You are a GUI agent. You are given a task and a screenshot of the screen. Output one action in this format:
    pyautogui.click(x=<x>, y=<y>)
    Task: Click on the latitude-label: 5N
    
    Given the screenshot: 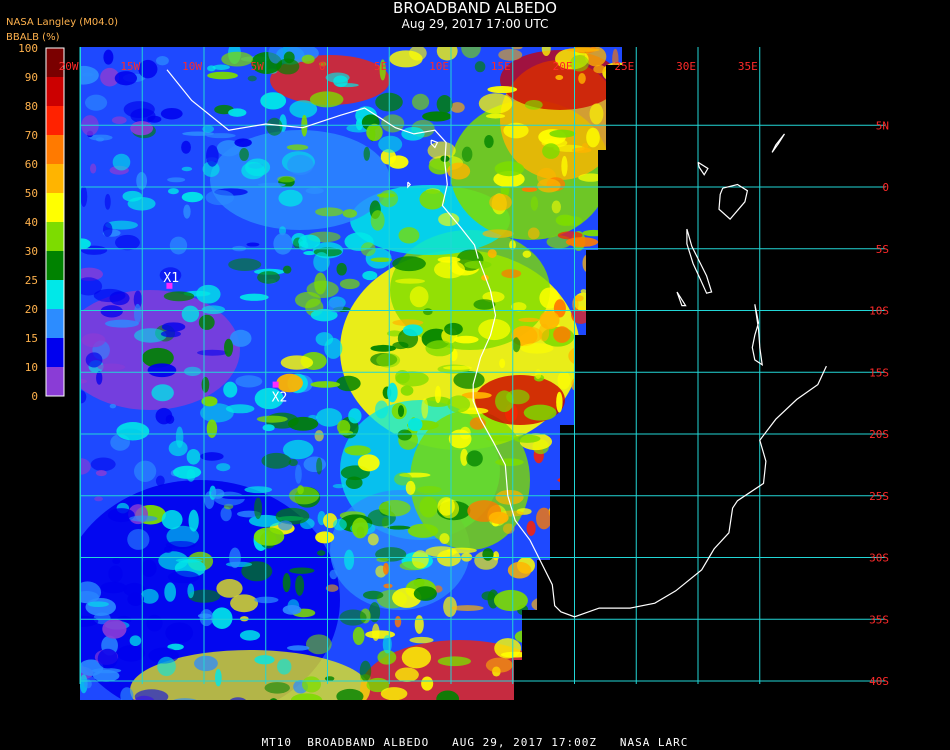 What is the action you would take?
    pyautogui.click(x=882, y=125)
    